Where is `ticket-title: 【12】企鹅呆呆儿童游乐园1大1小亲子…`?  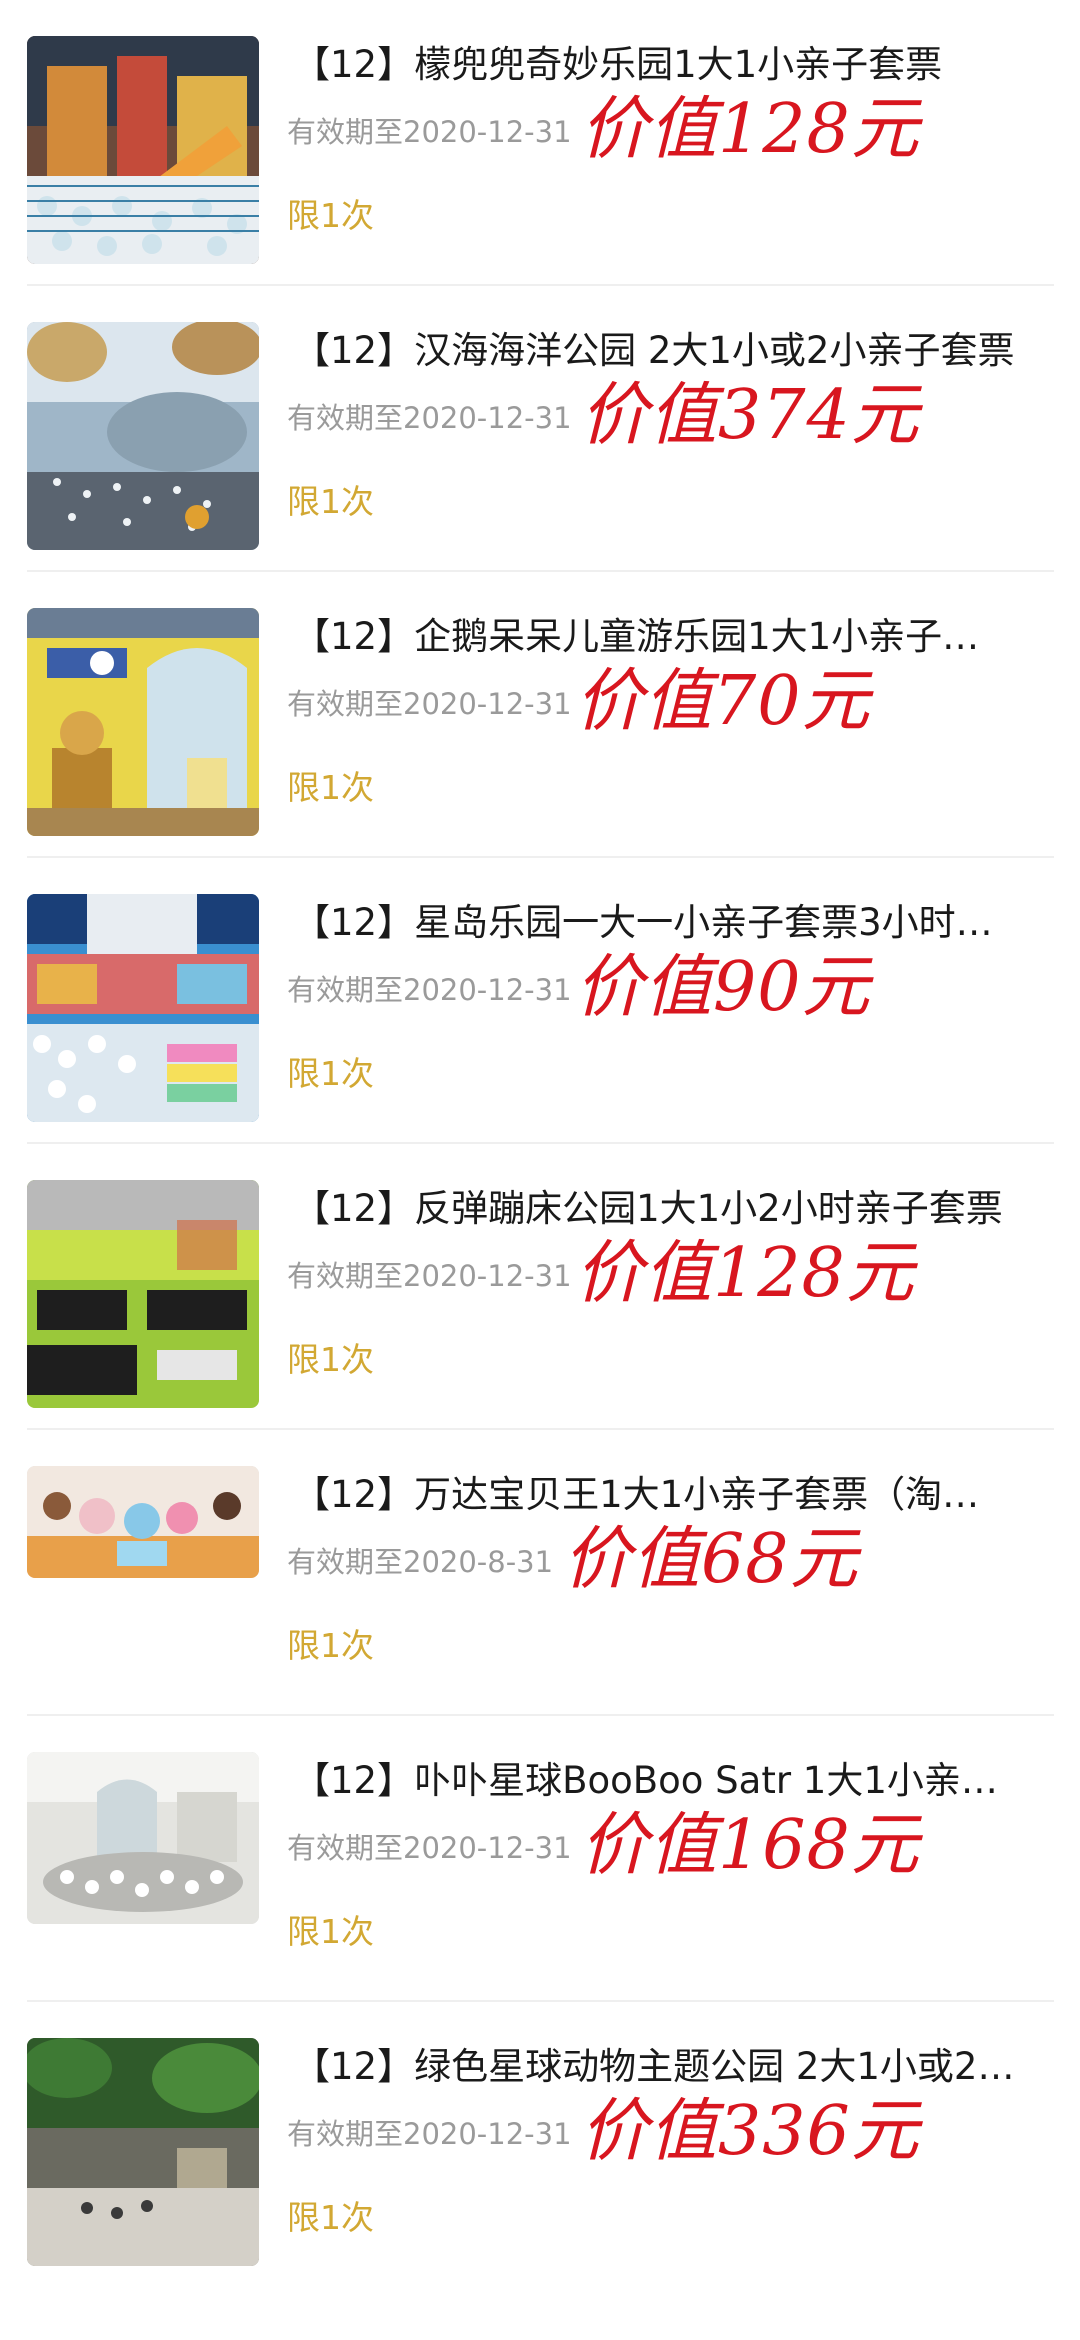
ticket-title: 【12】企鹅呆呆儿童游乐园1大1小亲子… is located at coordinates (673, 637).